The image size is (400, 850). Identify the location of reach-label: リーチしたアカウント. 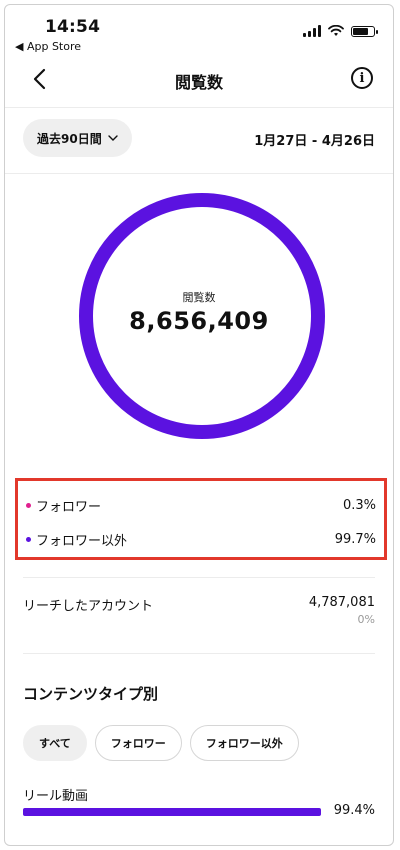
(88, 606).